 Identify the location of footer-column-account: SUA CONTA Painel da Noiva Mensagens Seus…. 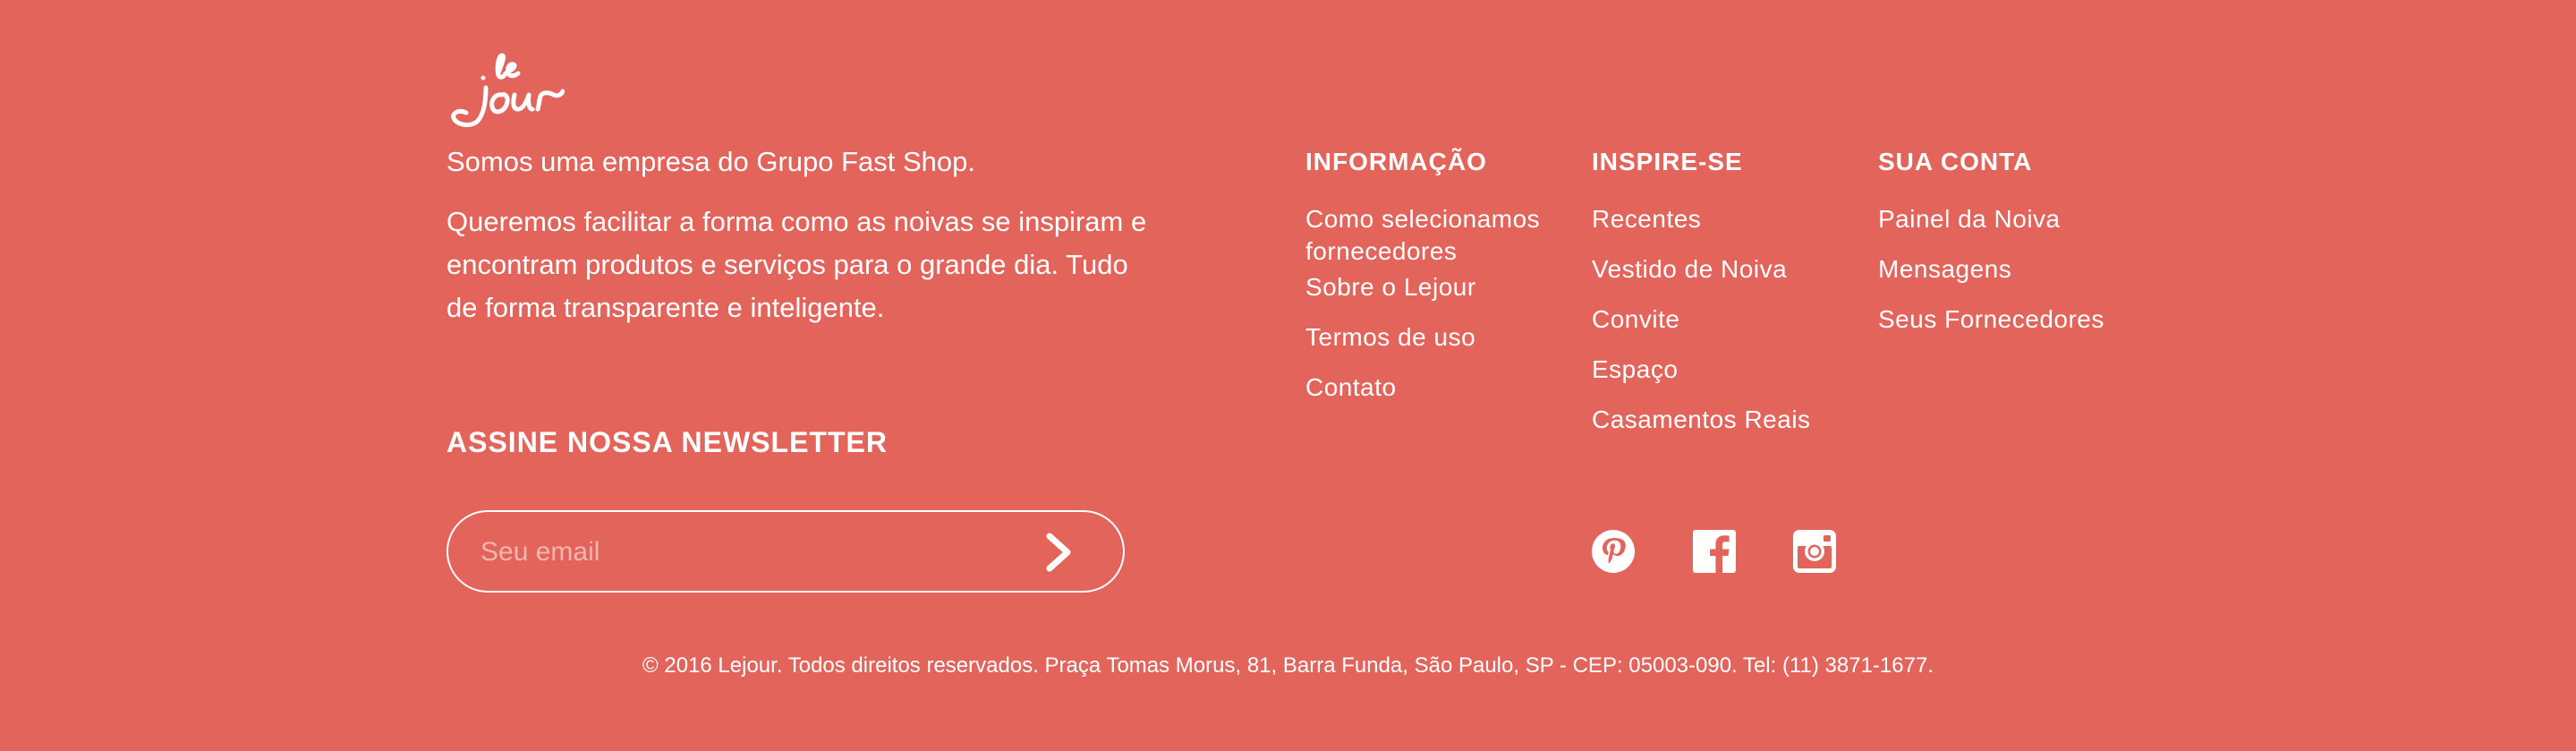
(2021, 249).